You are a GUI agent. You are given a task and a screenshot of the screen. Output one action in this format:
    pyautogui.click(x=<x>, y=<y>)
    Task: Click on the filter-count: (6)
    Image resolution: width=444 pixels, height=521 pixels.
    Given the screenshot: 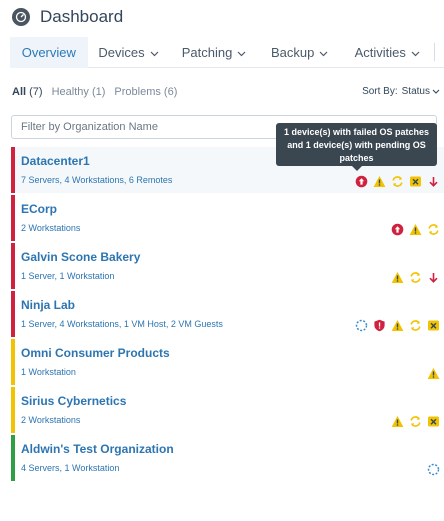 What is the action you would take?
    pyautogui.click(x=170, y=92)
    